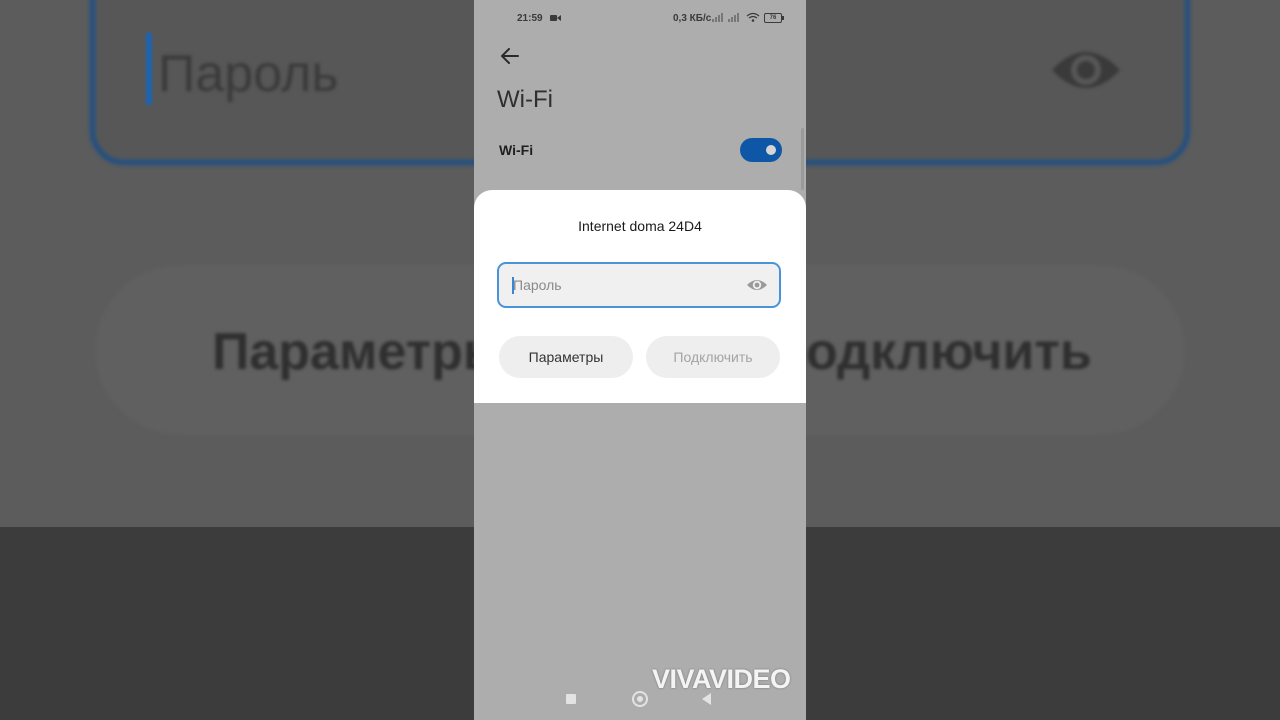  Describe the element at coordinates (640, 699) in the screenshot. I see `home-button` at that location.